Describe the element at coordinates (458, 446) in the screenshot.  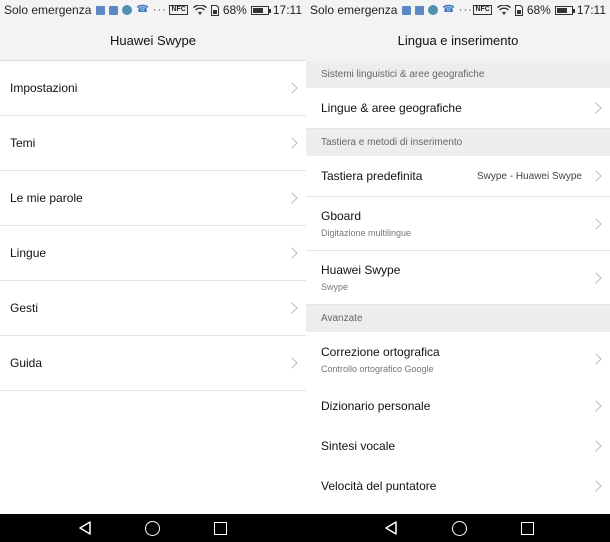
I see `setting-text-to-speech: Sintesi vocale` at that location.